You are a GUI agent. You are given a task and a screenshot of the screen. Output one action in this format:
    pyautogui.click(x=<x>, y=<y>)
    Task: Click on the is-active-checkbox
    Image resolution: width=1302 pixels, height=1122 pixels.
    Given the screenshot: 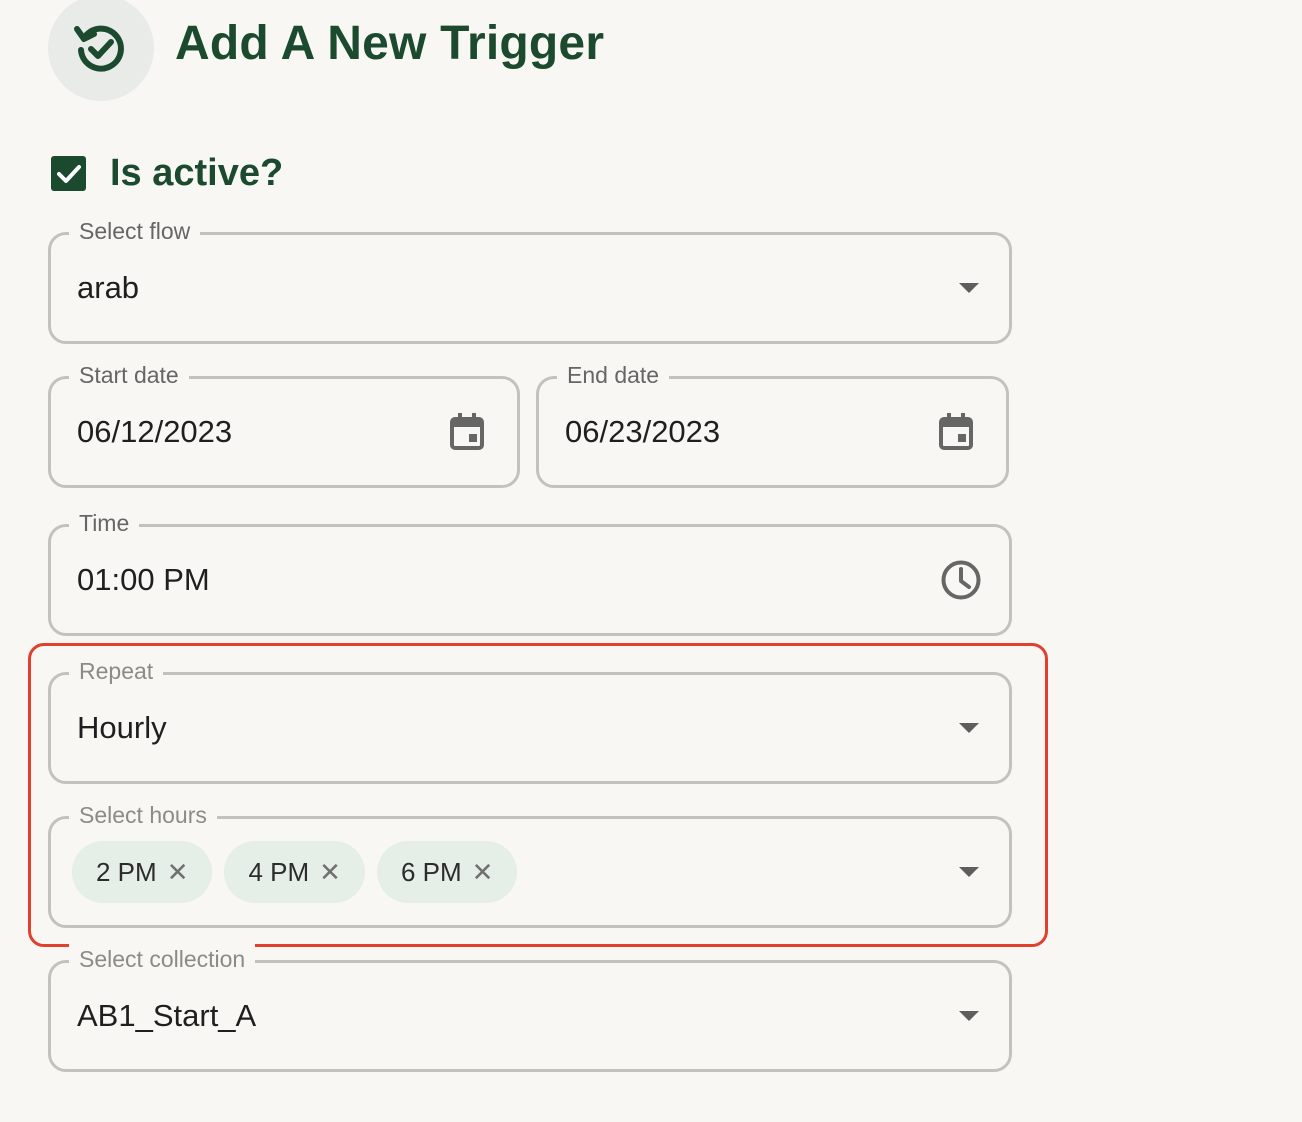 What is the action you would take?
    pyautogui.click(x=68, y=173)
    